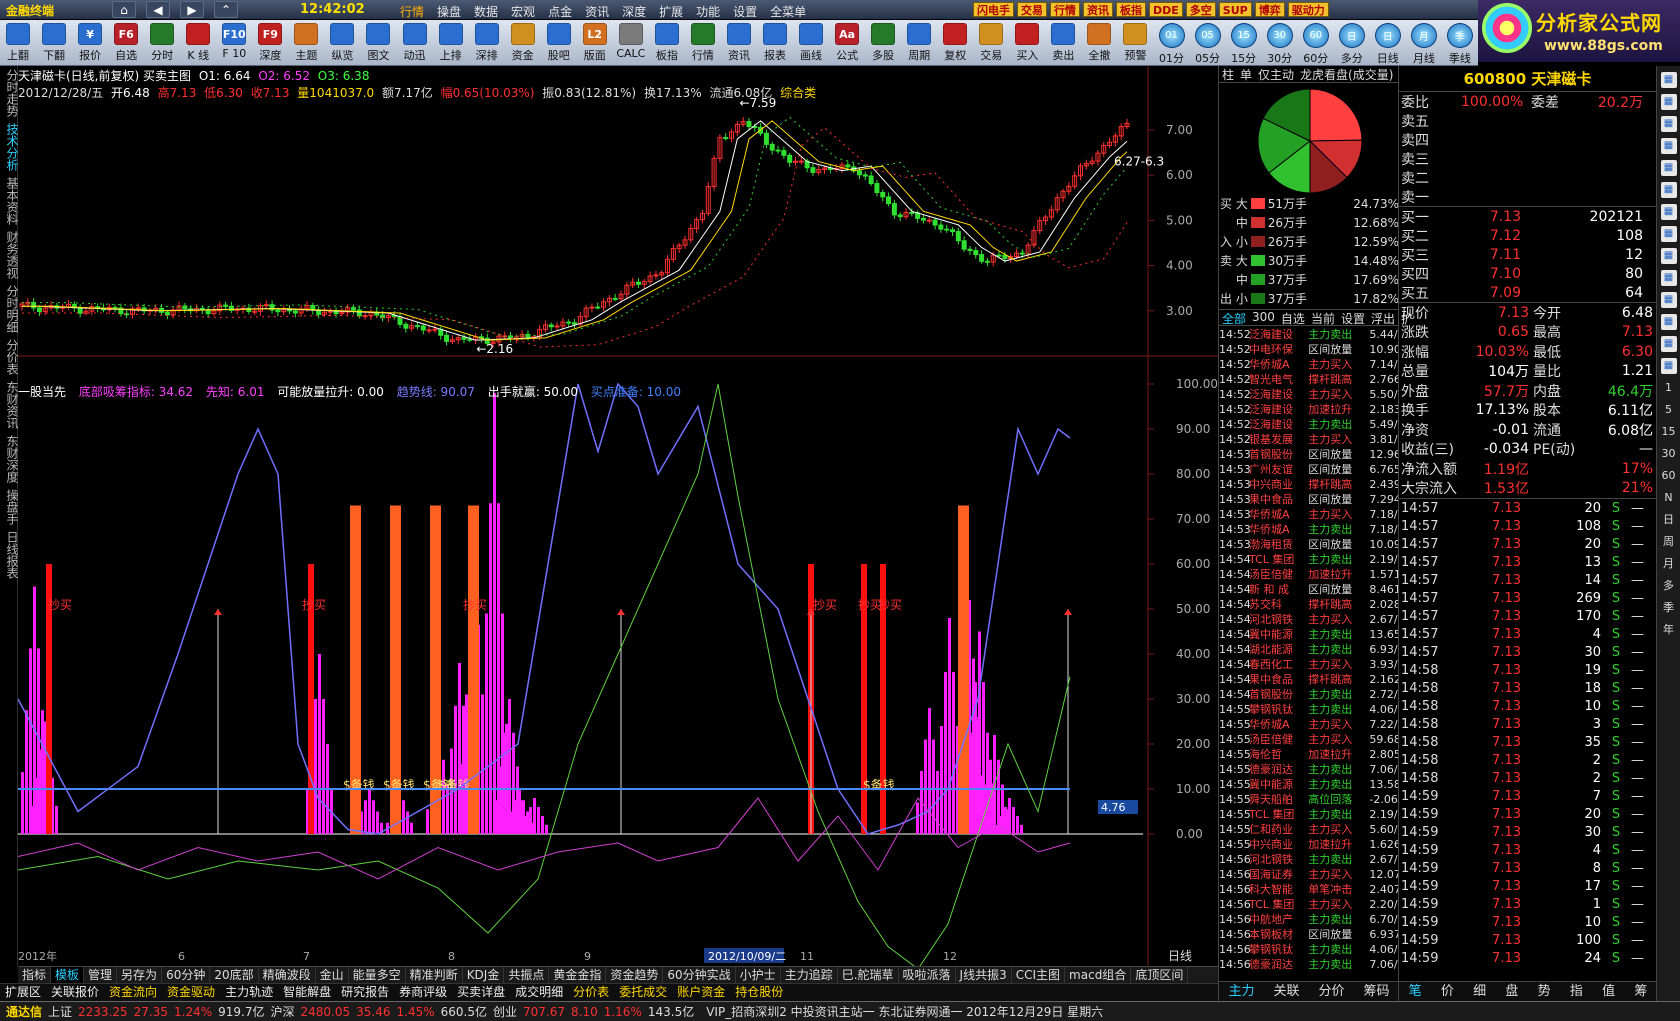 Image resolution: width=1680 pixels, height=1021 pixels. Describe the element at coordinates (1309, 964) in the screenshot. I see `deal-row: 14:56德豪润达 主力卖出 7.06/2` at that location.